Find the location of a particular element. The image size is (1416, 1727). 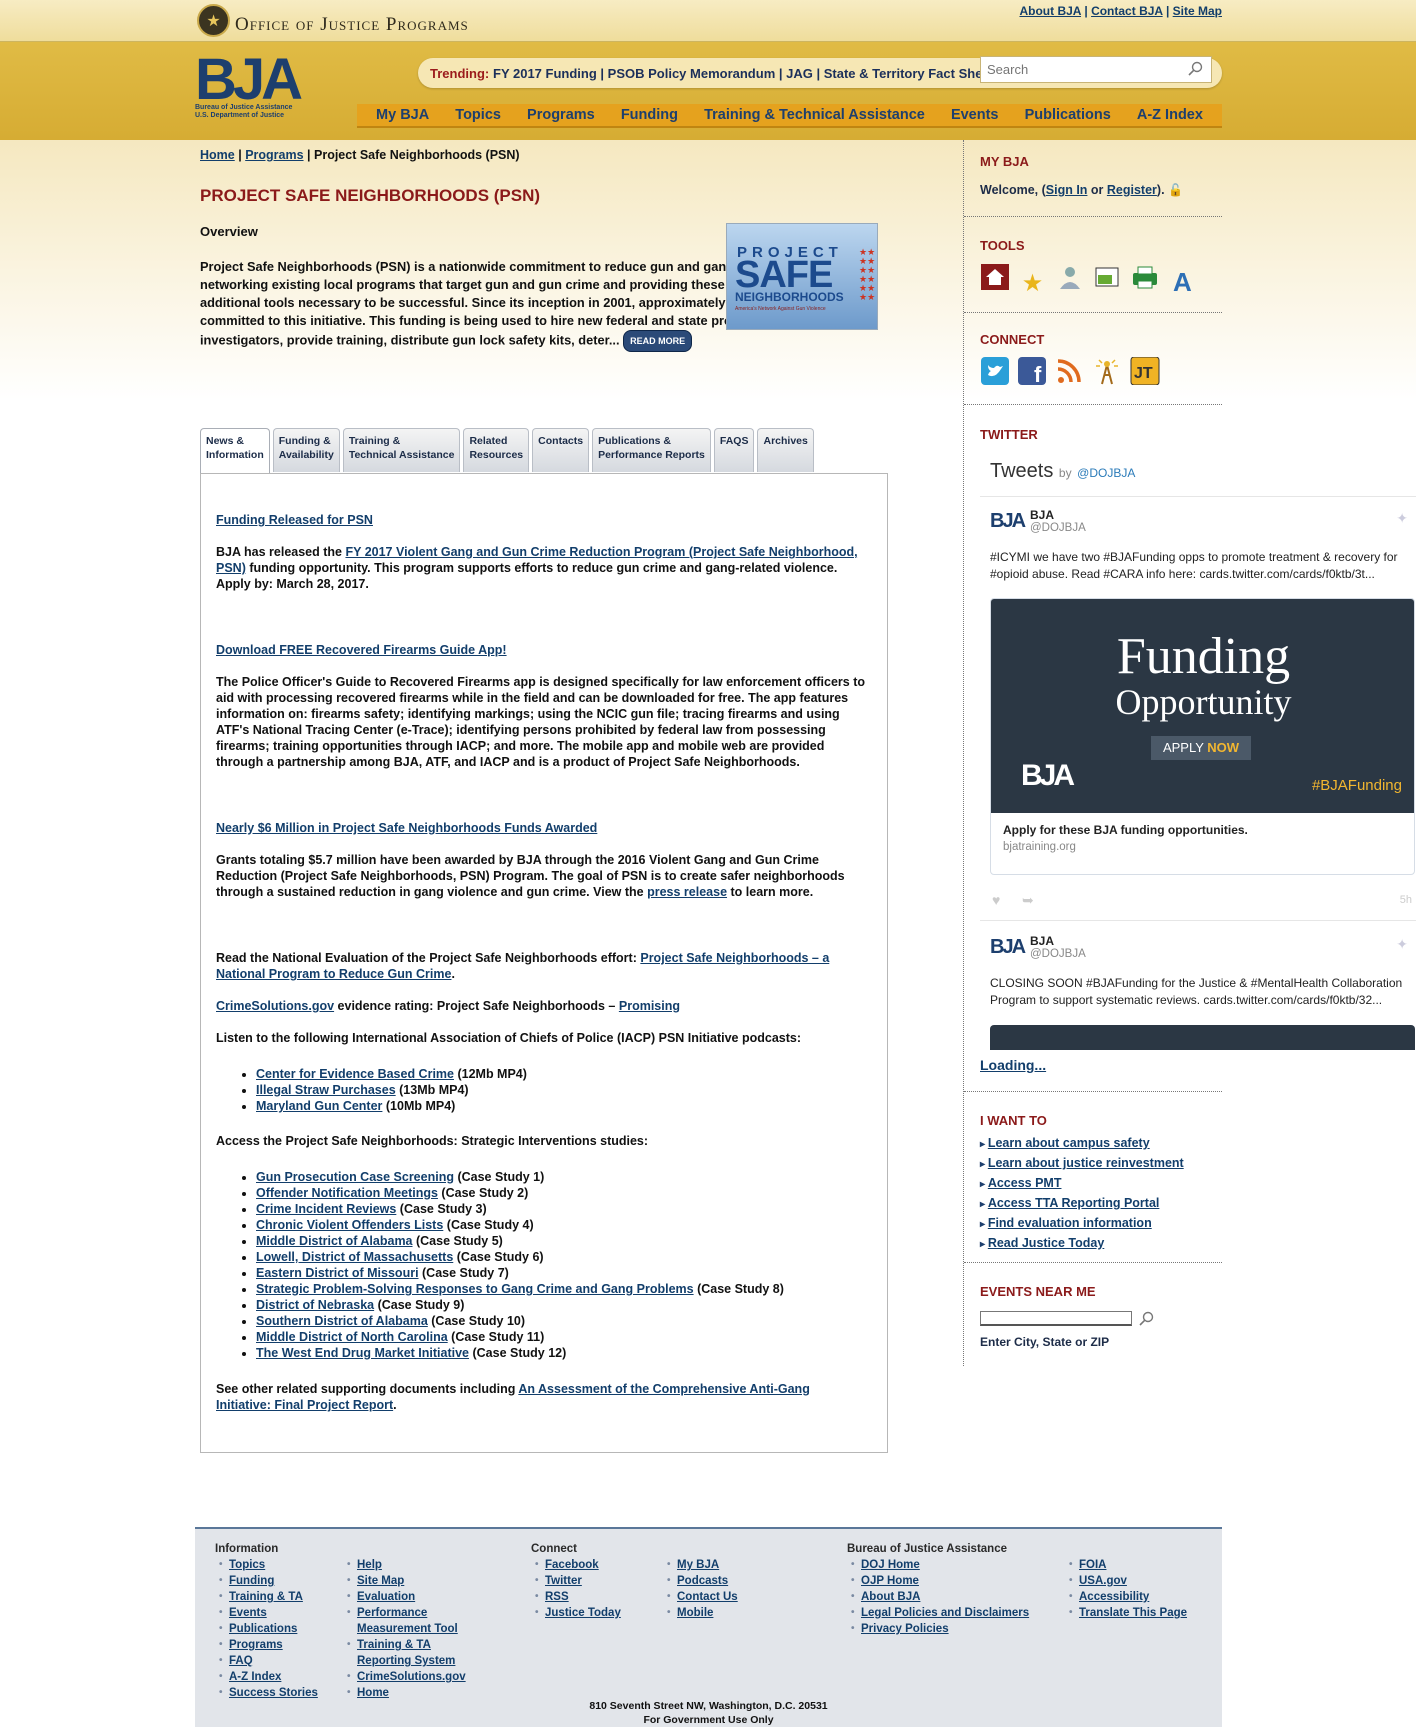

footer-link-twitter: Twitter is located at coordinates (563, 1581).